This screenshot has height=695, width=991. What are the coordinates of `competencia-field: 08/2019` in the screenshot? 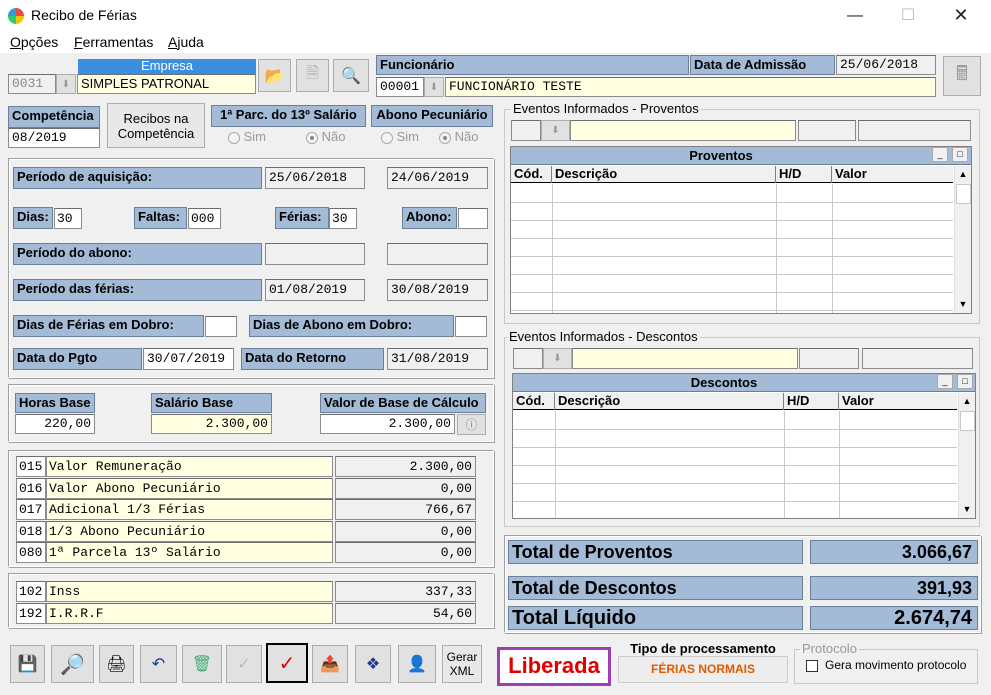 It's located at (54, 138).